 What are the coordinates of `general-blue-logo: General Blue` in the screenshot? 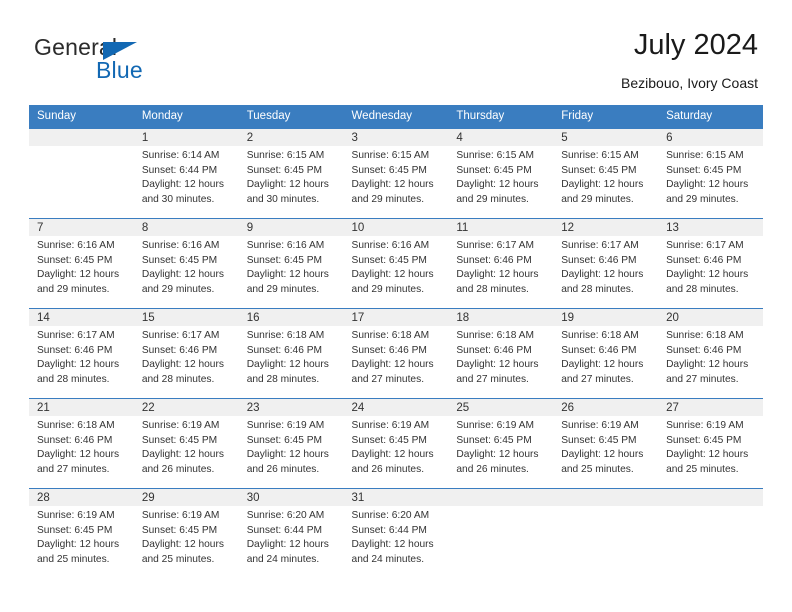 It's located at (129, 60).